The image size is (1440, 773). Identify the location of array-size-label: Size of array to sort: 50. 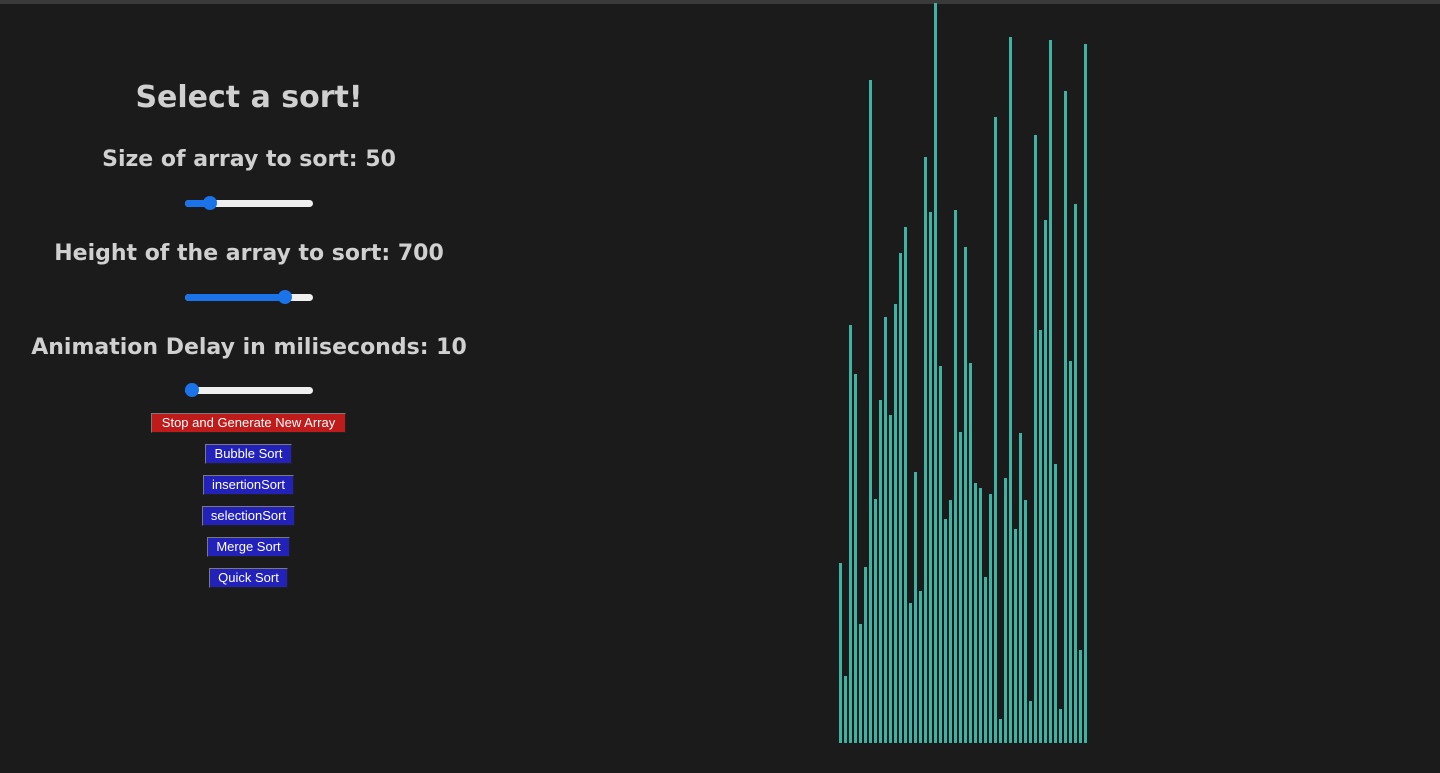
(249, 159).